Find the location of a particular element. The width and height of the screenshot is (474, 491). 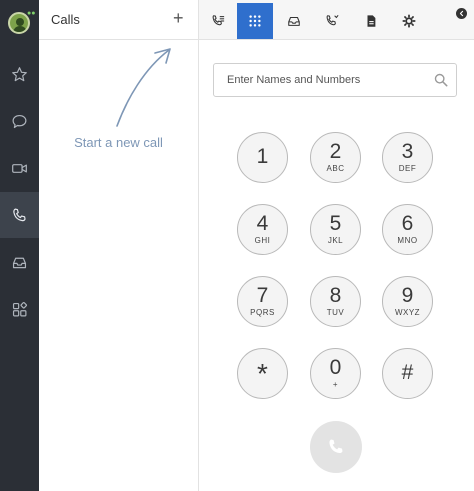

tab-inbox is located at coordinates (294, 21).